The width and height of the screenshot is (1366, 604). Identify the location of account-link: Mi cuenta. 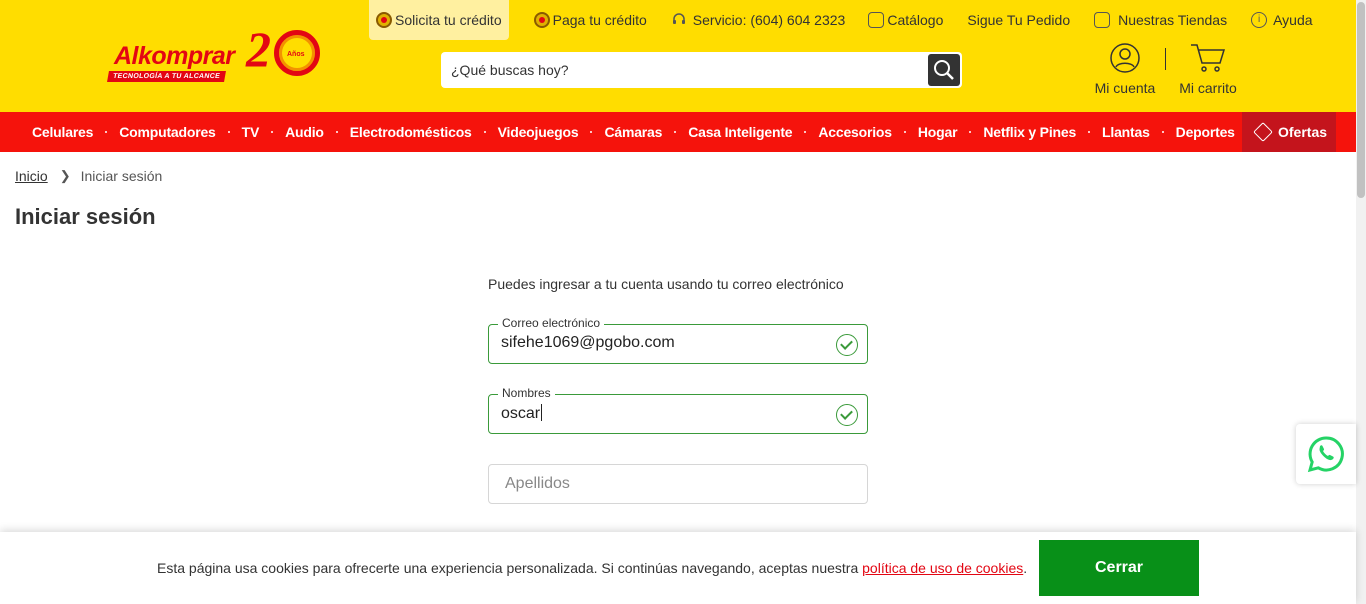
(1125, 70).